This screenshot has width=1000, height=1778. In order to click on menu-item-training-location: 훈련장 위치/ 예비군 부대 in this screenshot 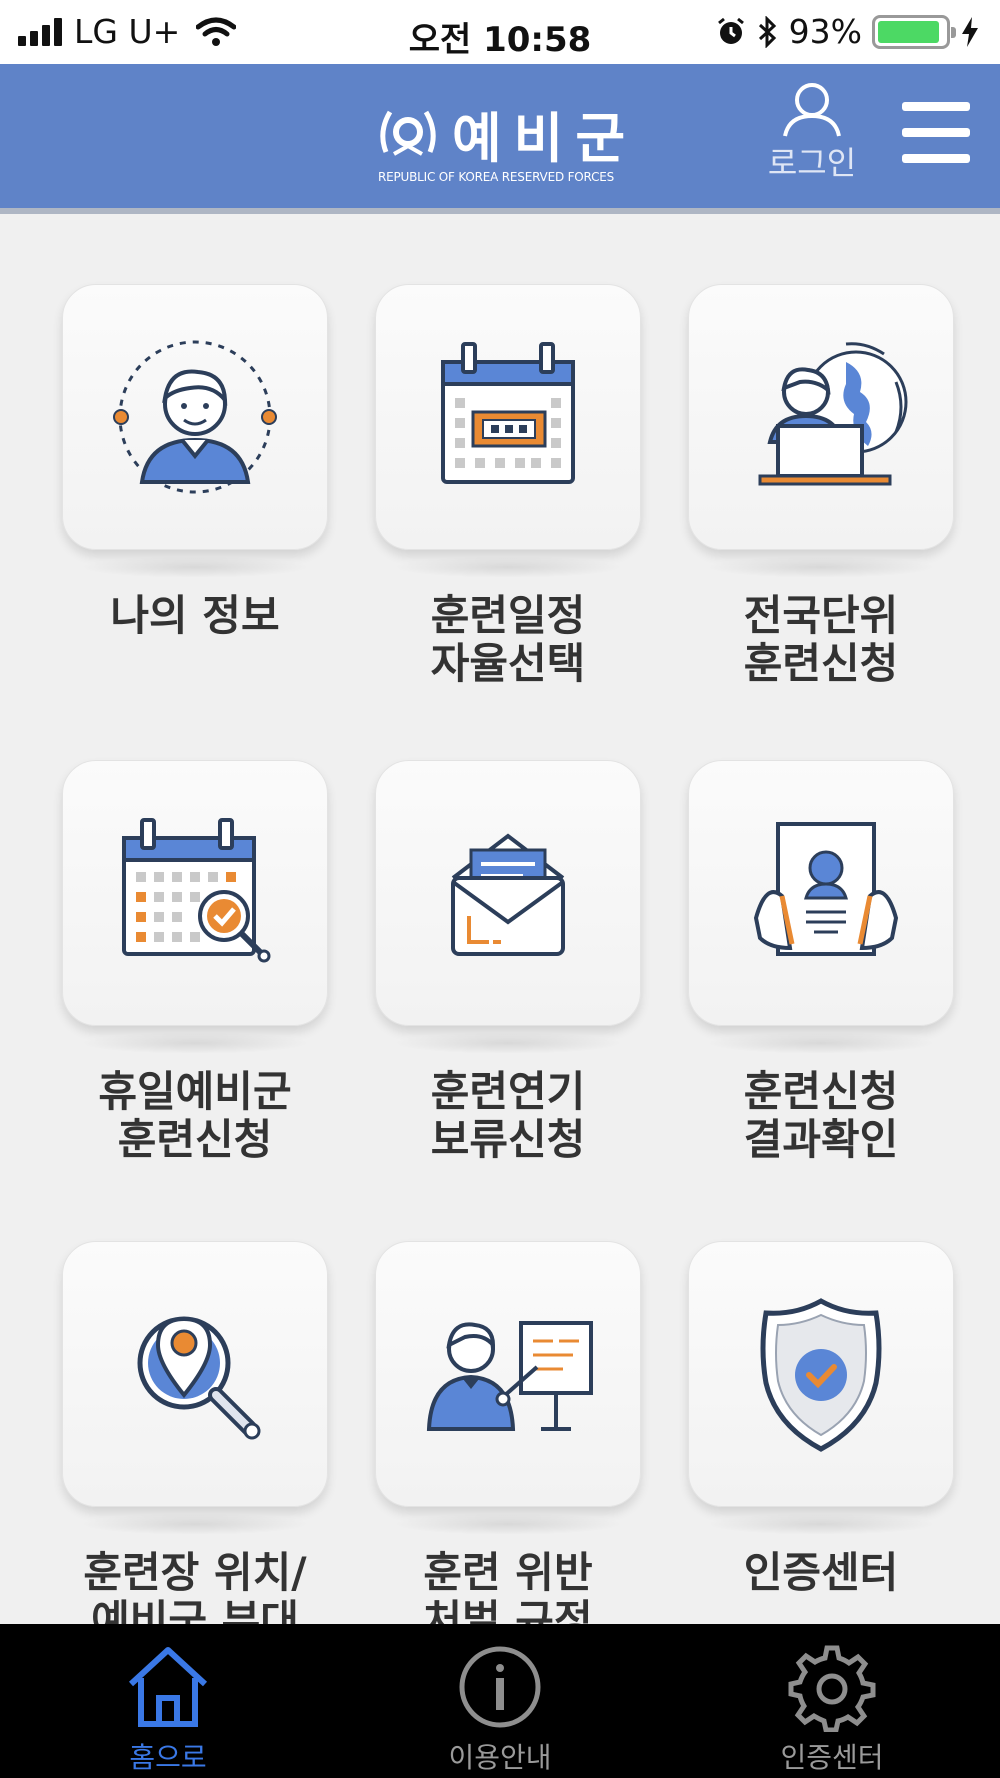, I will do `click(195, 1432)`.